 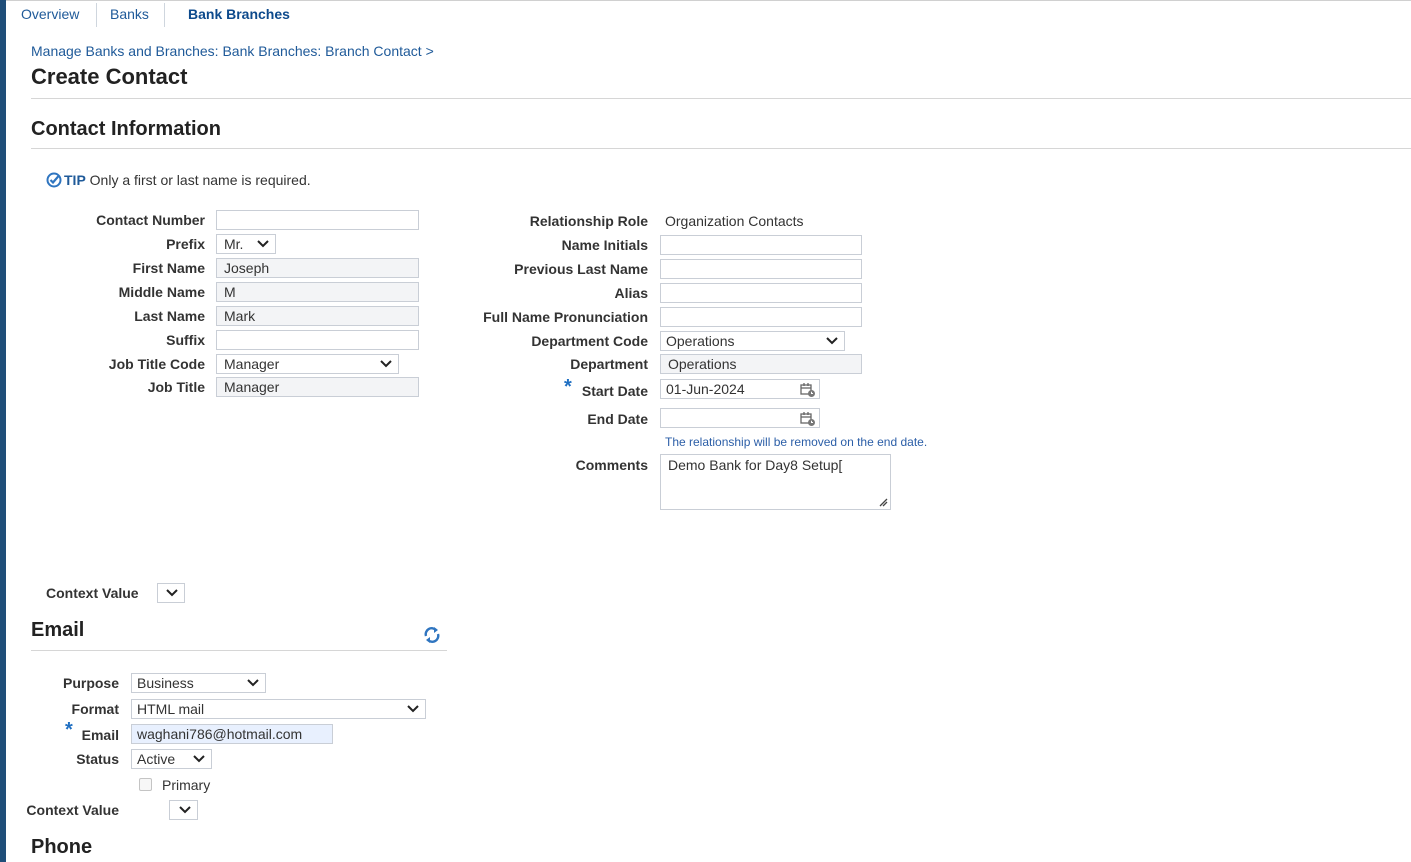 What do you see at coordinates (100, 735) in the screenshot?
I see `email-label: Email` at bounding box center [100, 735].